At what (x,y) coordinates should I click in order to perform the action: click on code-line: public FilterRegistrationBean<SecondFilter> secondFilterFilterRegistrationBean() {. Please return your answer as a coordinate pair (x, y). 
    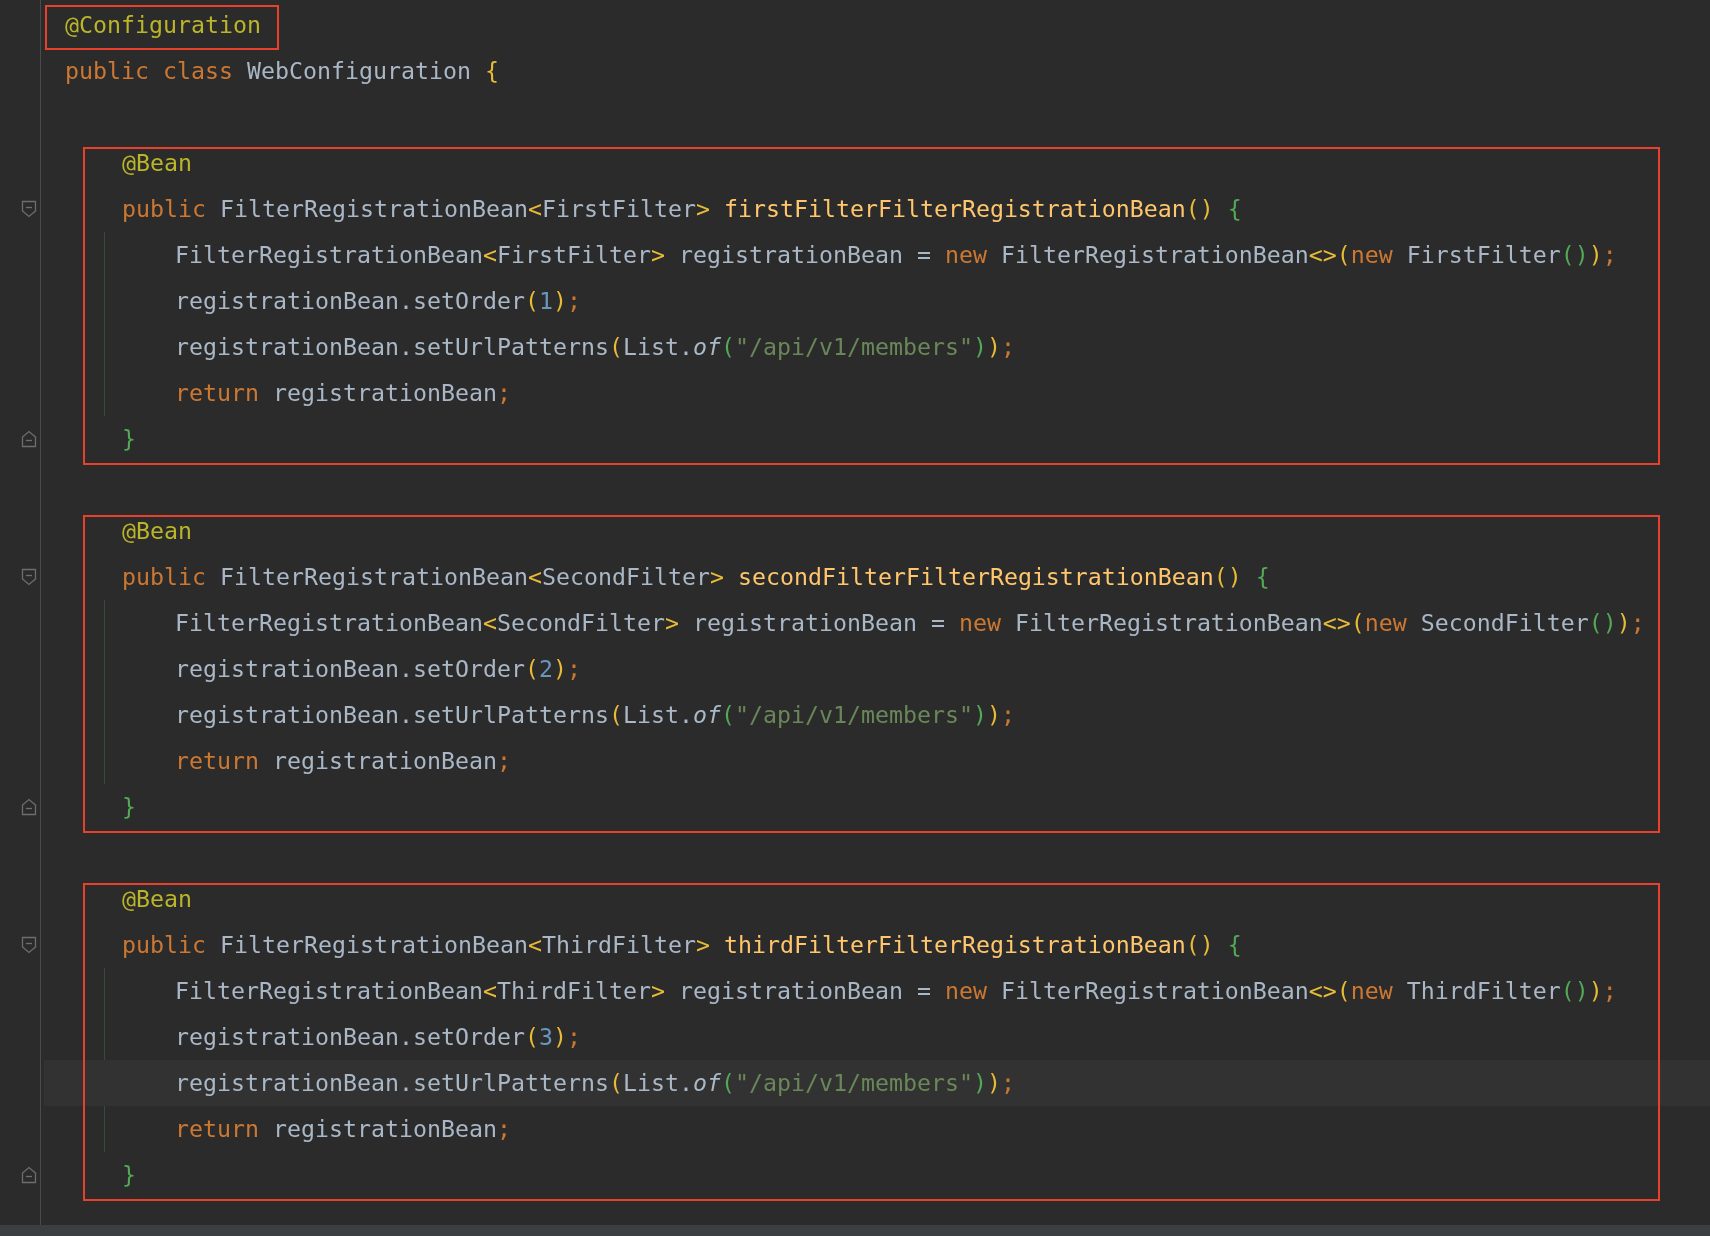
    Looking at the image, I should click on (696, 577).